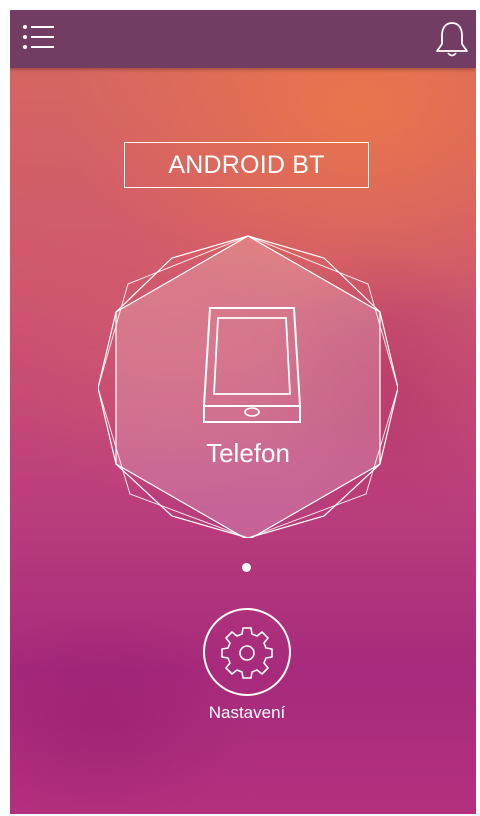  Describe the element at coordinates (243, 39) in the screenshot. I see `top-app-bar` at that location.